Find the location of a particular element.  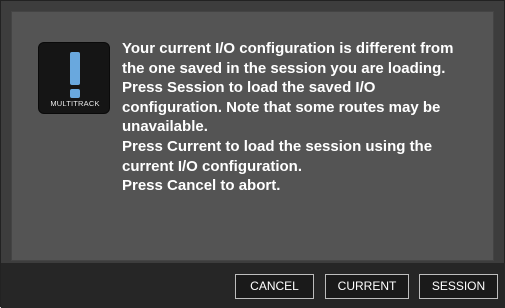

message-line: Press Cancel to abort. is located at coordinates (201, 186).